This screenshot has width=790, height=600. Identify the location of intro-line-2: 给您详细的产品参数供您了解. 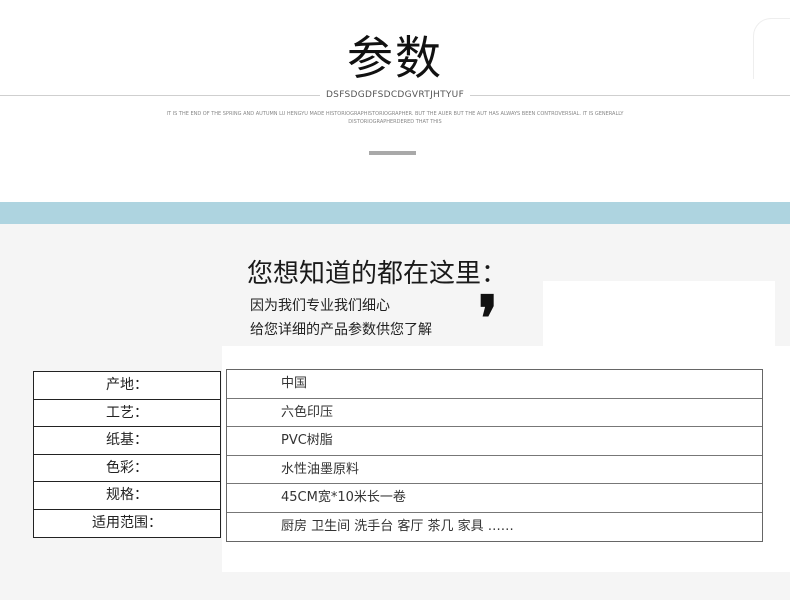
(341, 330).